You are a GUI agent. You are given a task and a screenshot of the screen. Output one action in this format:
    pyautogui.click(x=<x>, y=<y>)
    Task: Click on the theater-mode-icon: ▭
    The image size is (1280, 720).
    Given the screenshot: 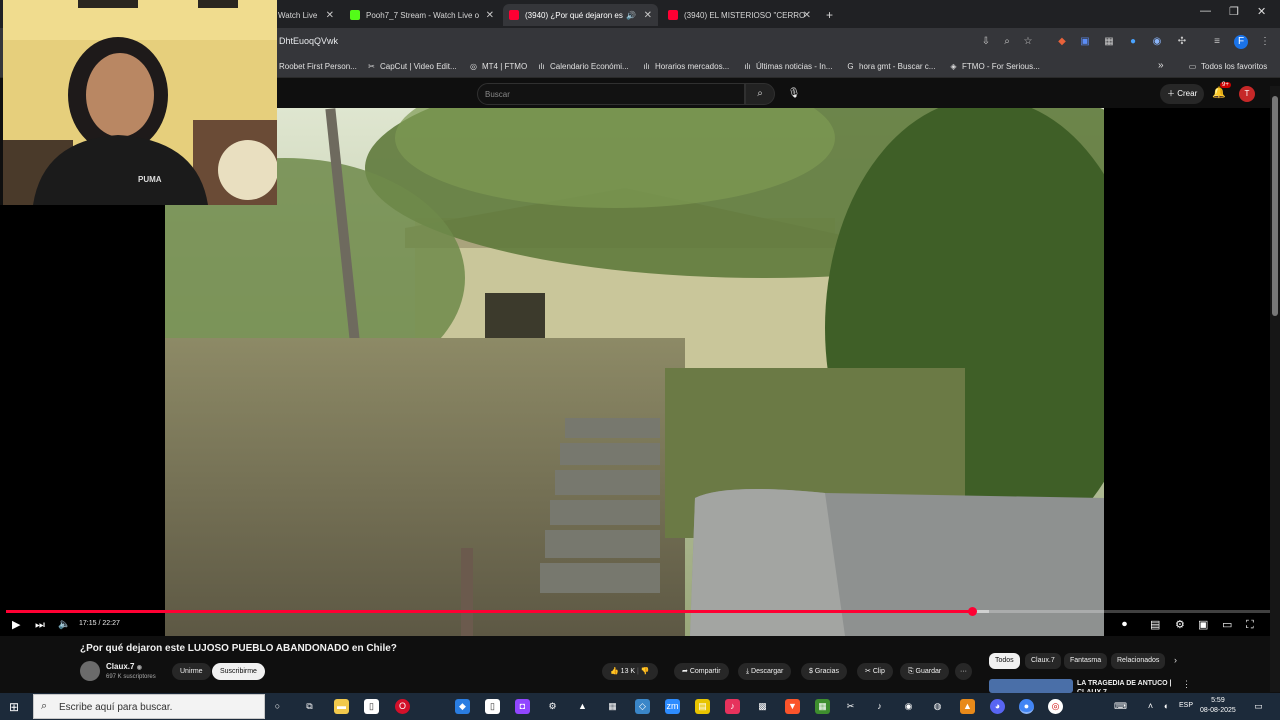 What is the action you would take?
    pyautogui.click(x=1227, y=625)
    